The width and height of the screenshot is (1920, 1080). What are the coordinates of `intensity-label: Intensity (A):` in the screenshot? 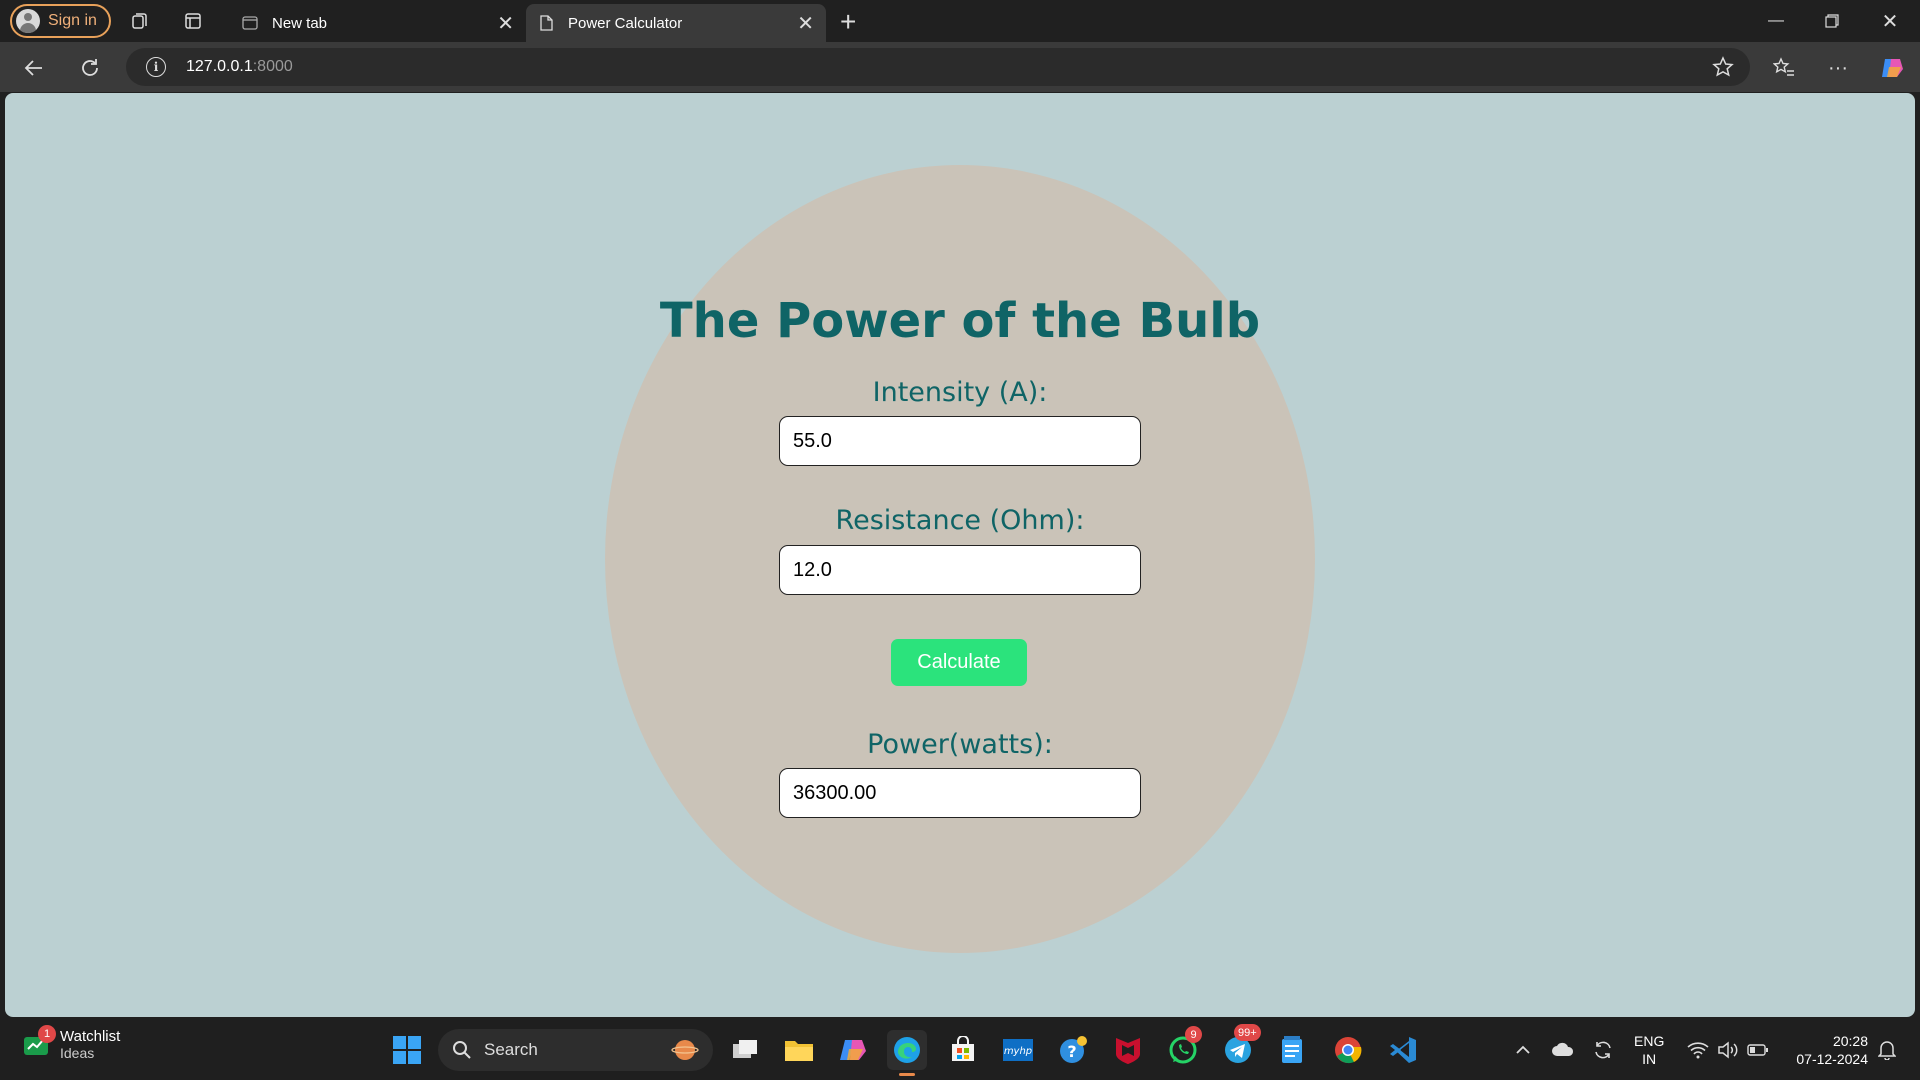 It's located at (960, 392).